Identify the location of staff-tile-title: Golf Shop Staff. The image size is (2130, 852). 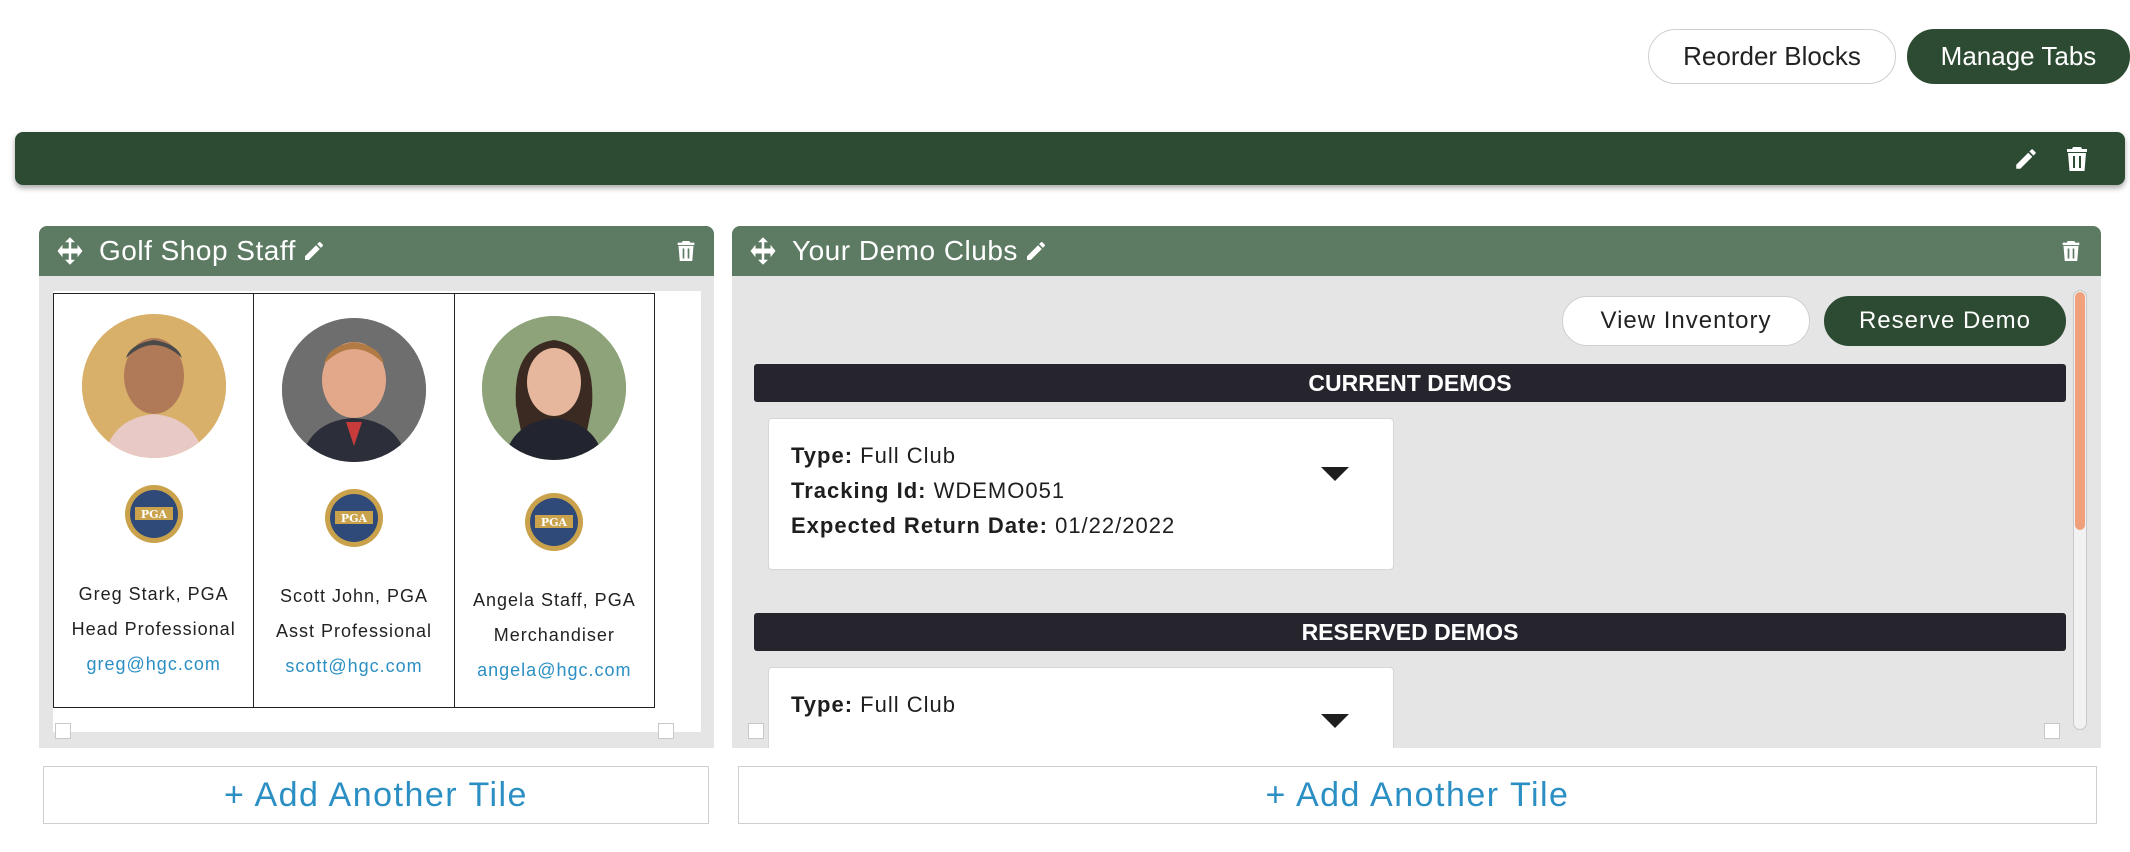
(197, 250).